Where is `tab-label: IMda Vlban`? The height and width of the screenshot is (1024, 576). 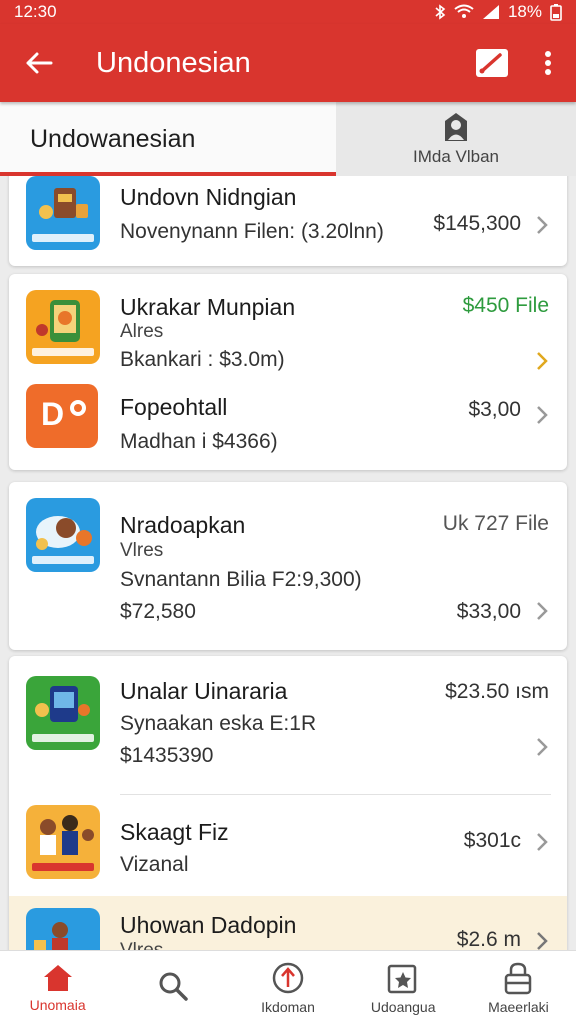
tab-label: IMda Vlban is located at coordinates (456, 156).